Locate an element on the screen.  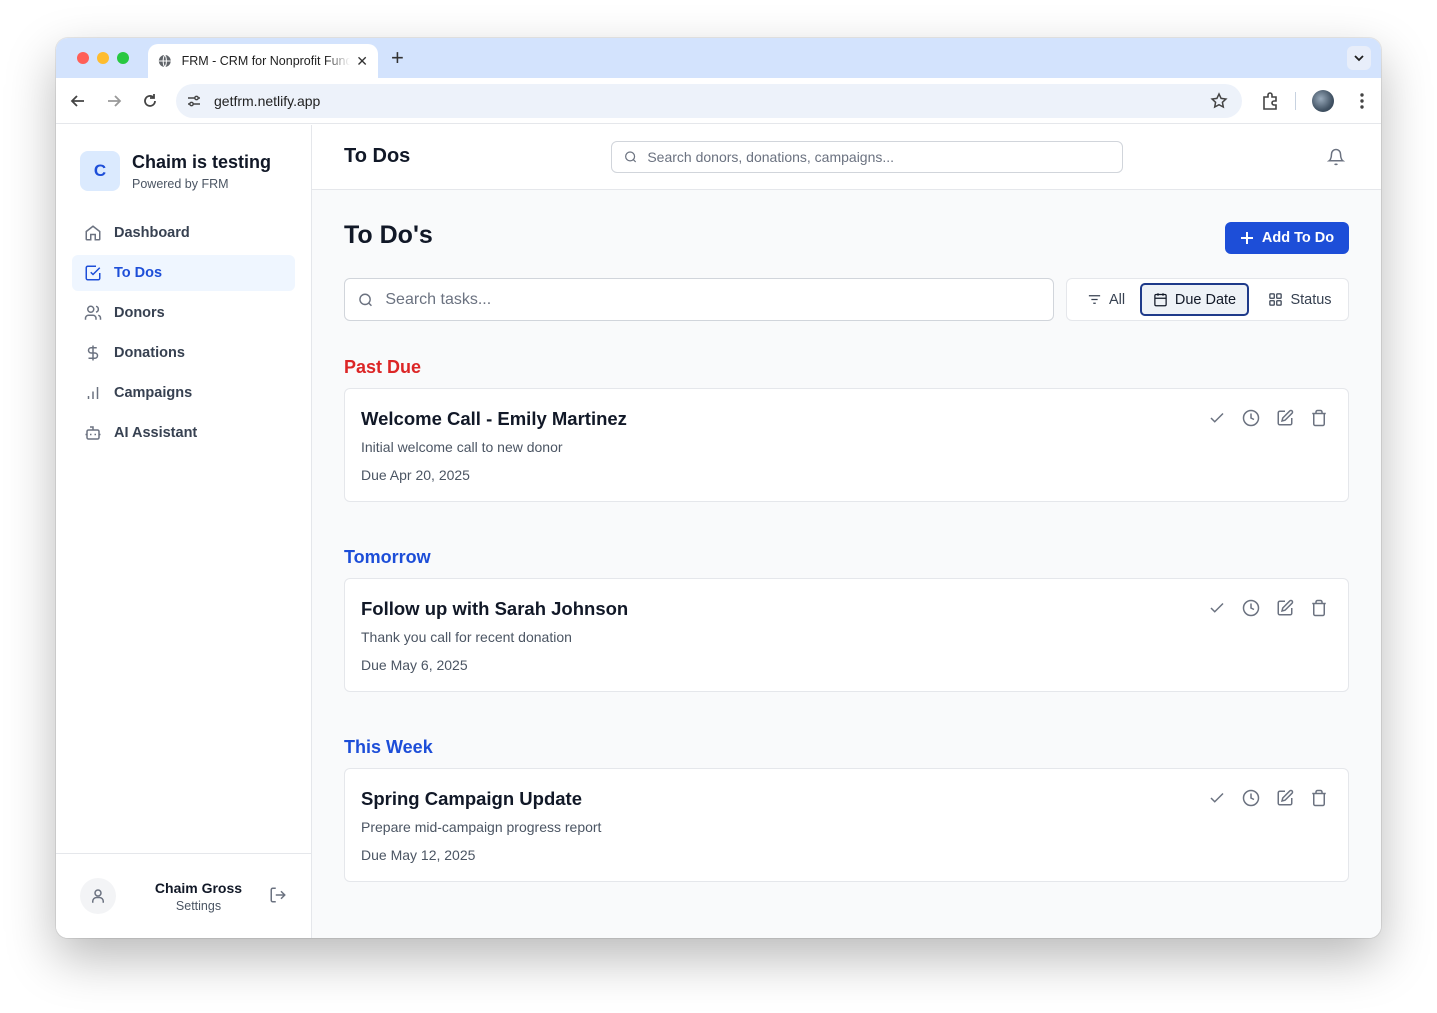
global-search is located at coordinates (867, 157).